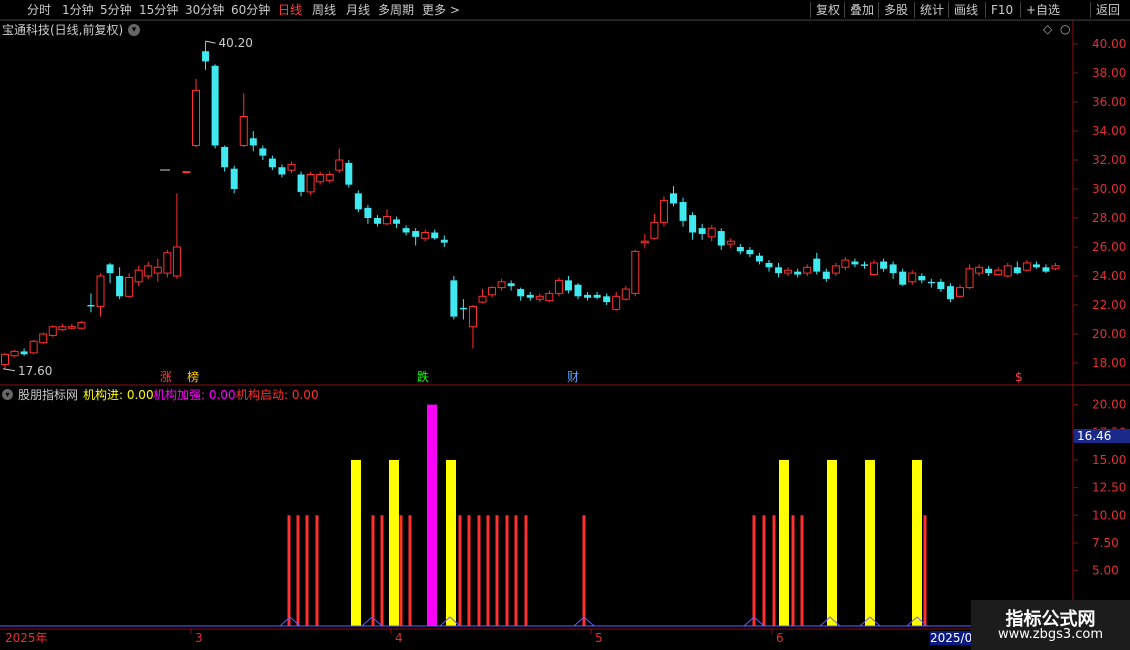  Describe the element at coordinates (423, 376) in the screenshot. I see `event-marker-2: 跌` at that location.